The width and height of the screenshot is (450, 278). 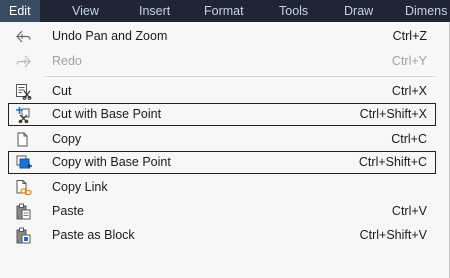 What do you see at coordinates (293, 11) in the screenshot?
I see `menubar-tools: Tools` at bounding box center [293, 11].